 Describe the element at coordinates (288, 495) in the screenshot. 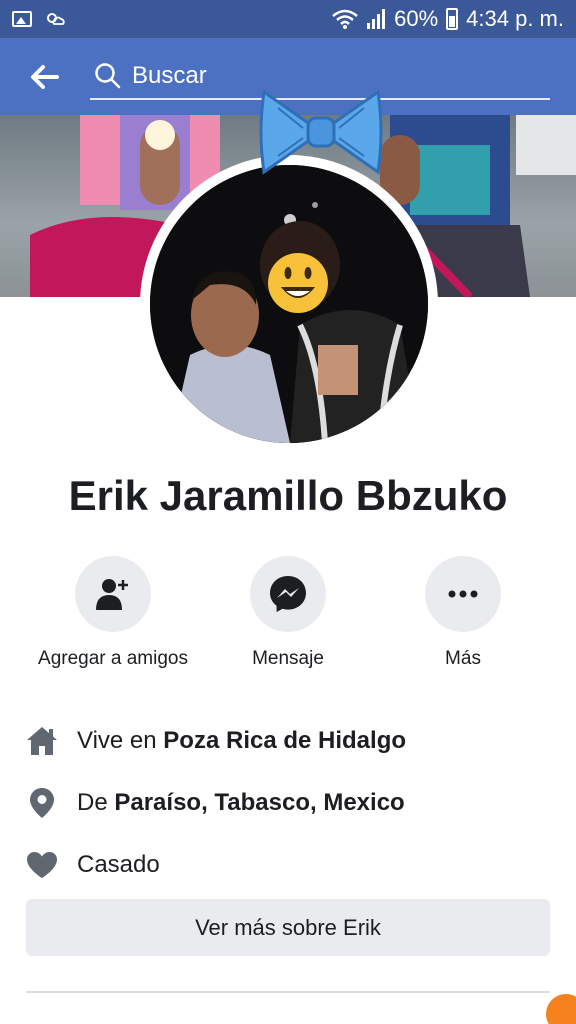

I see `profile-name: Erik Jaramillo Bbzuko` at that location.